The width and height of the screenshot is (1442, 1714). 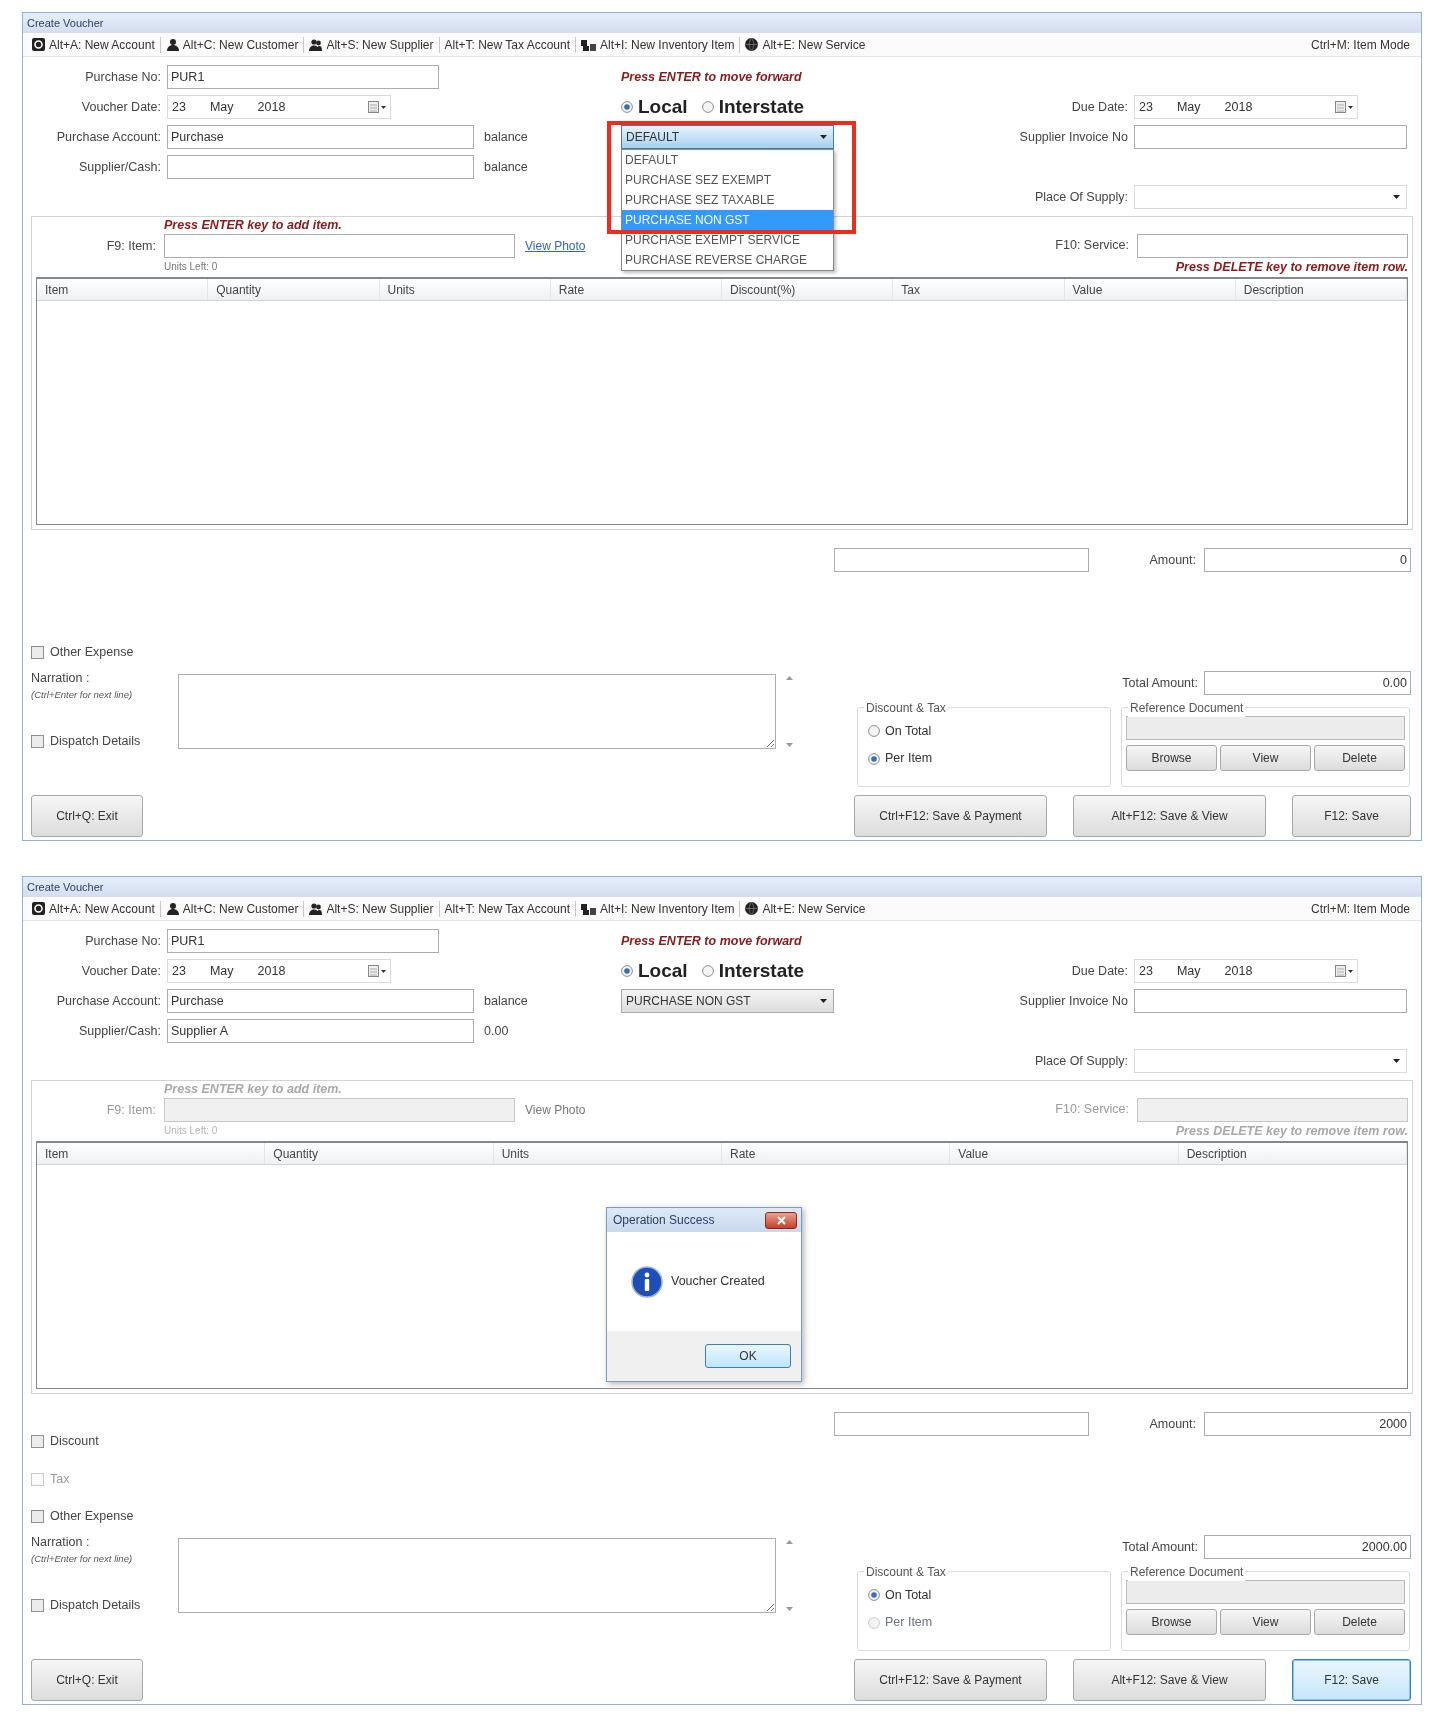 What do you see at coordinates (108, 1001) in the screenshot?
I see `field-label: Purchase Account:` at bounding box center [108, 1001].